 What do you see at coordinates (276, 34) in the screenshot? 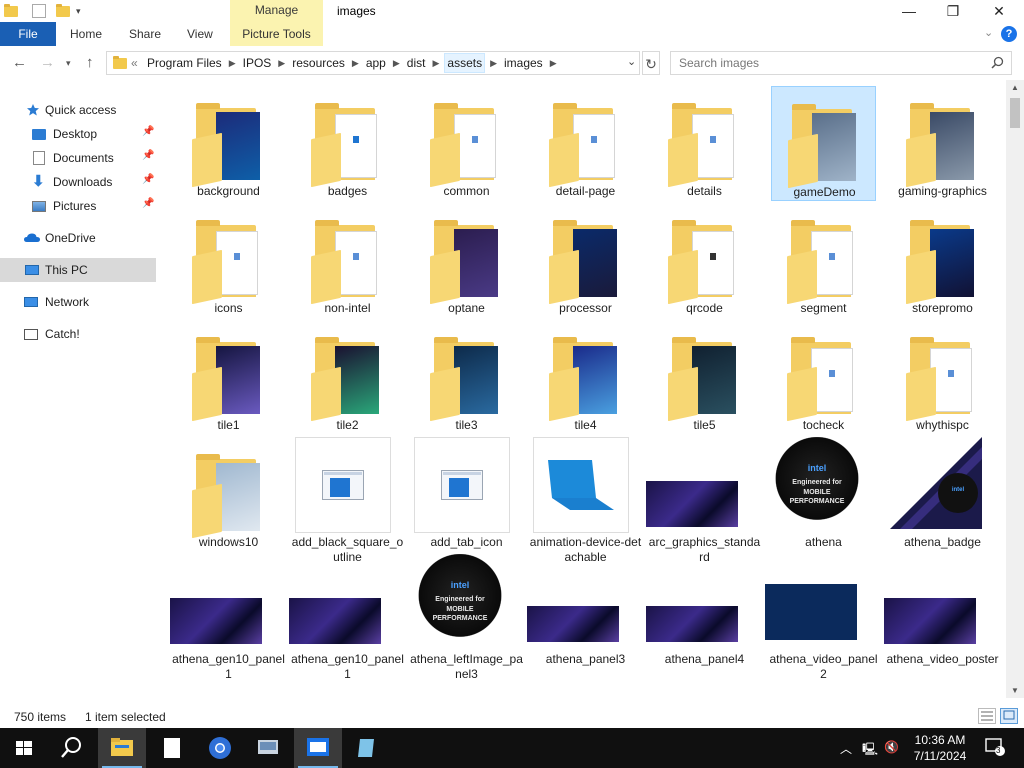
I see `tab-picture-tools: Picture Tools` at bounding box center [276, 34].